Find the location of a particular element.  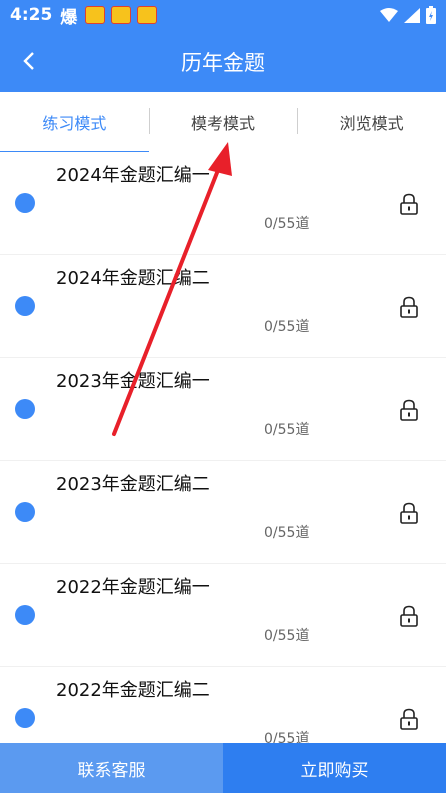

bottom-action-bar: 联系客服 立即购买 is located at coordinates (223, 768).